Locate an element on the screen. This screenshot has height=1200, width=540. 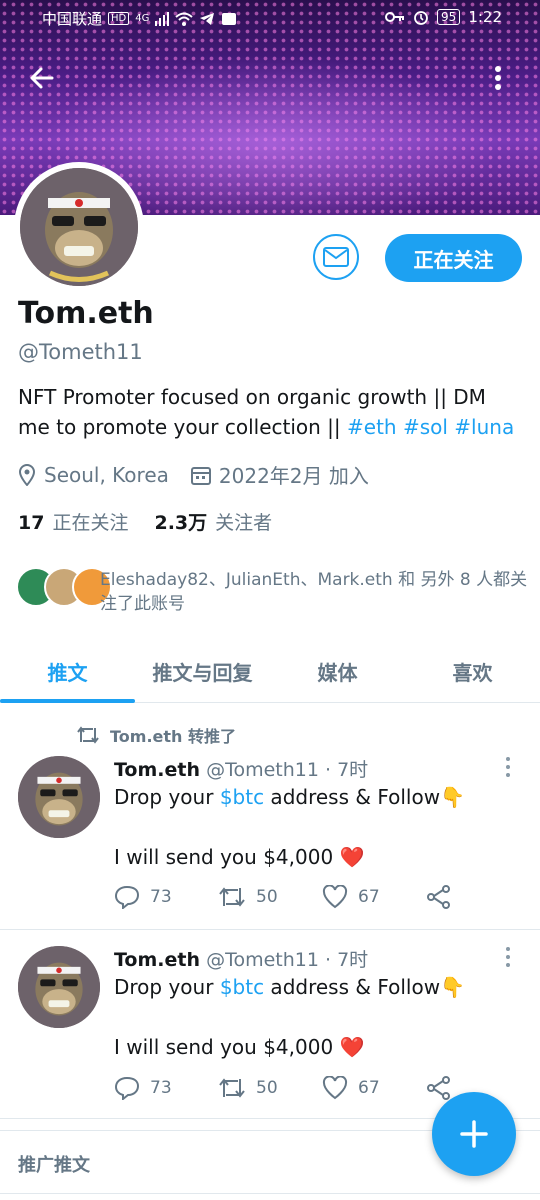
calendar-icon is located at coordinates (200, 475).